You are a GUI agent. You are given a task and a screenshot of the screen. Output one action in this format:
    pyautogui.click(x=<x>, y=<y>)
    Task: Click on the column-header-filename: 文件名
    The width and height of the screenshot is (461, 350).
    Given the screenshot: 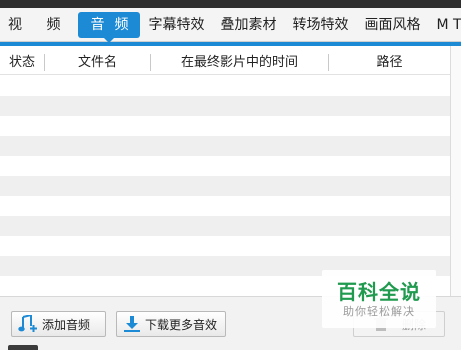 What is the action you would take?
    pyautogui.click(x=97, y=62)
    